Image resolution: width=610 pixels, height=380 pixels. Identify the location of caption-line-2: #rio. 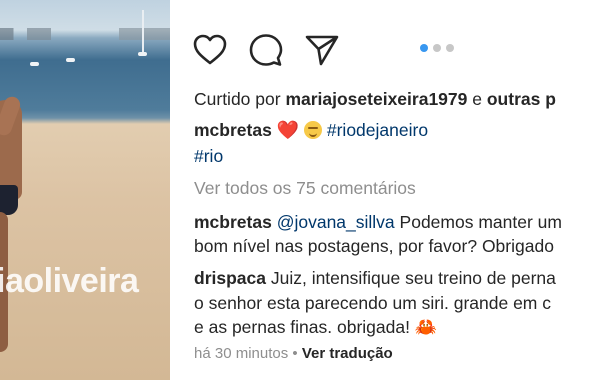
(208, 156).